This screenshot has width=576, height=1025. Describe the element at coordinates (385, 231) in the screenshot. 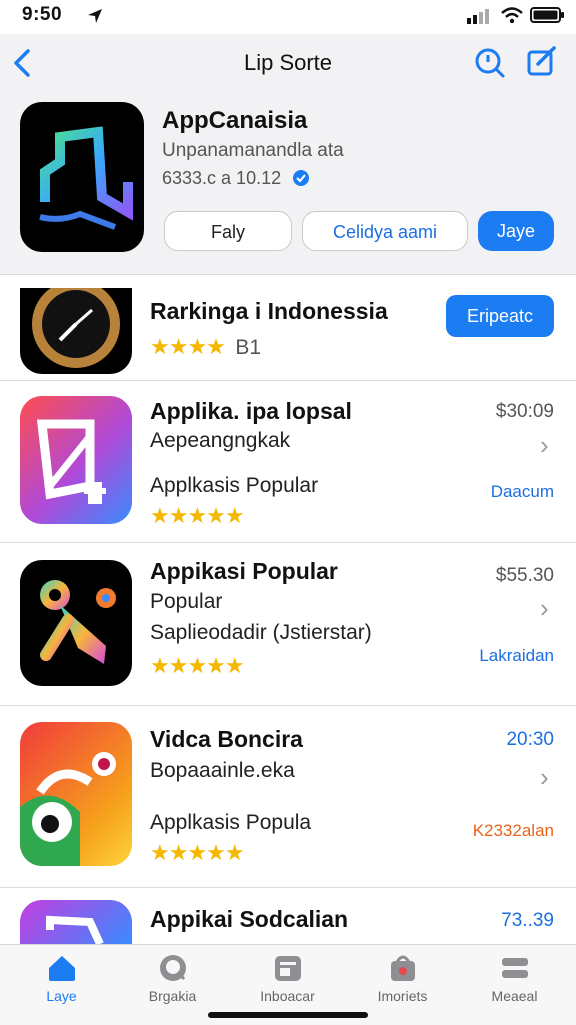

I see `celidya-button: Celidya aami` at that location.